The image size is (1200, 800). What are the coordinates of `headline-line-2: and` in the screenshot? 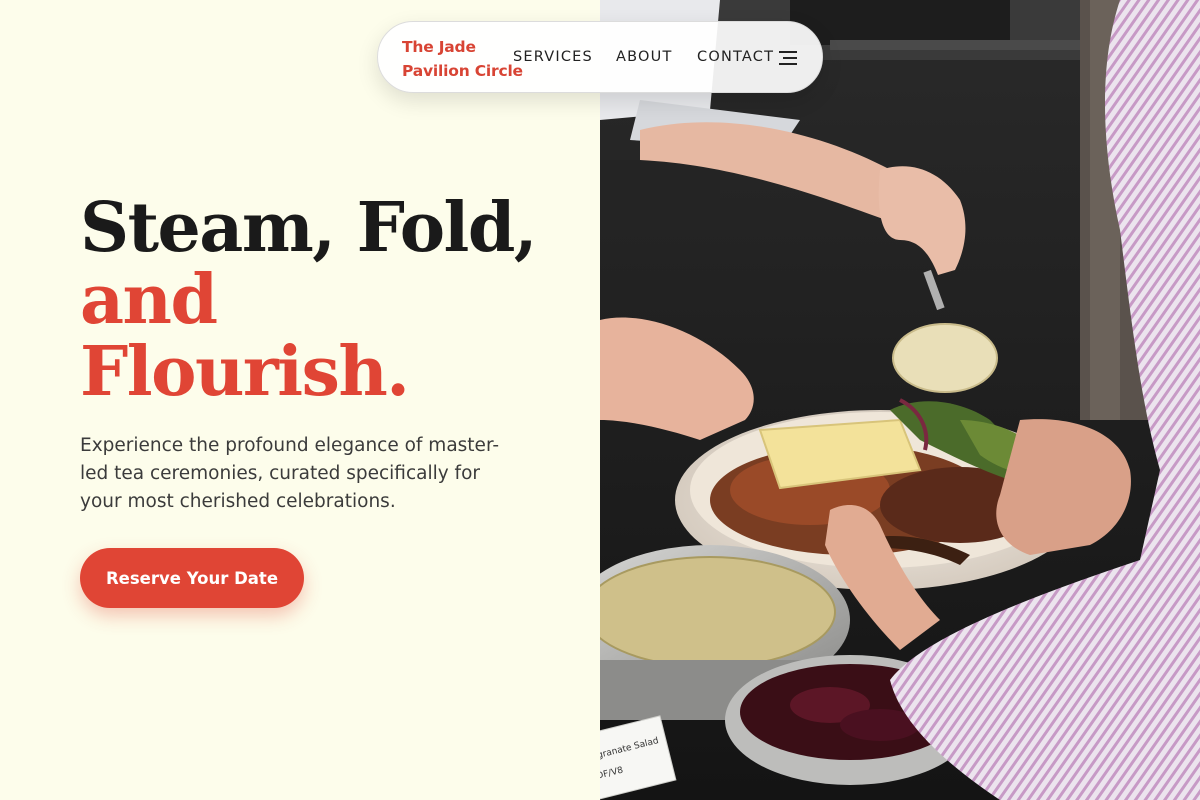 It's located at (149, 300).